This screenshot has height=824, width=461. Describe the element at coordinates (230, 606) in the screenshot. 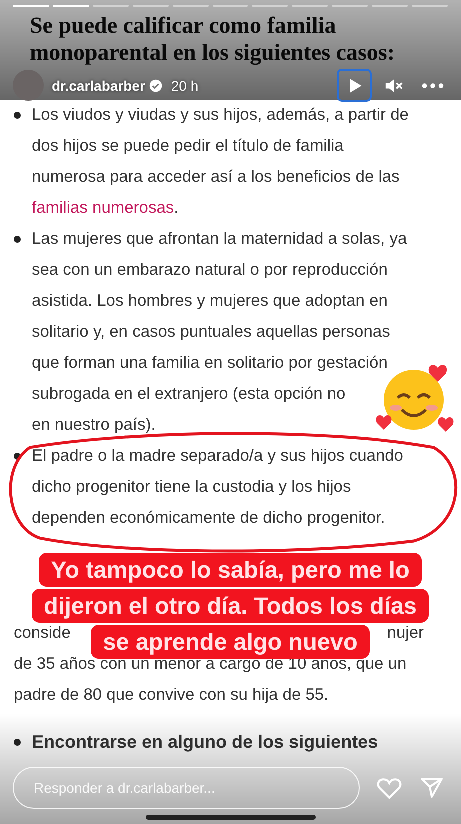

I see `story-caption: dijeron el otro día. Todos los días` at that location.